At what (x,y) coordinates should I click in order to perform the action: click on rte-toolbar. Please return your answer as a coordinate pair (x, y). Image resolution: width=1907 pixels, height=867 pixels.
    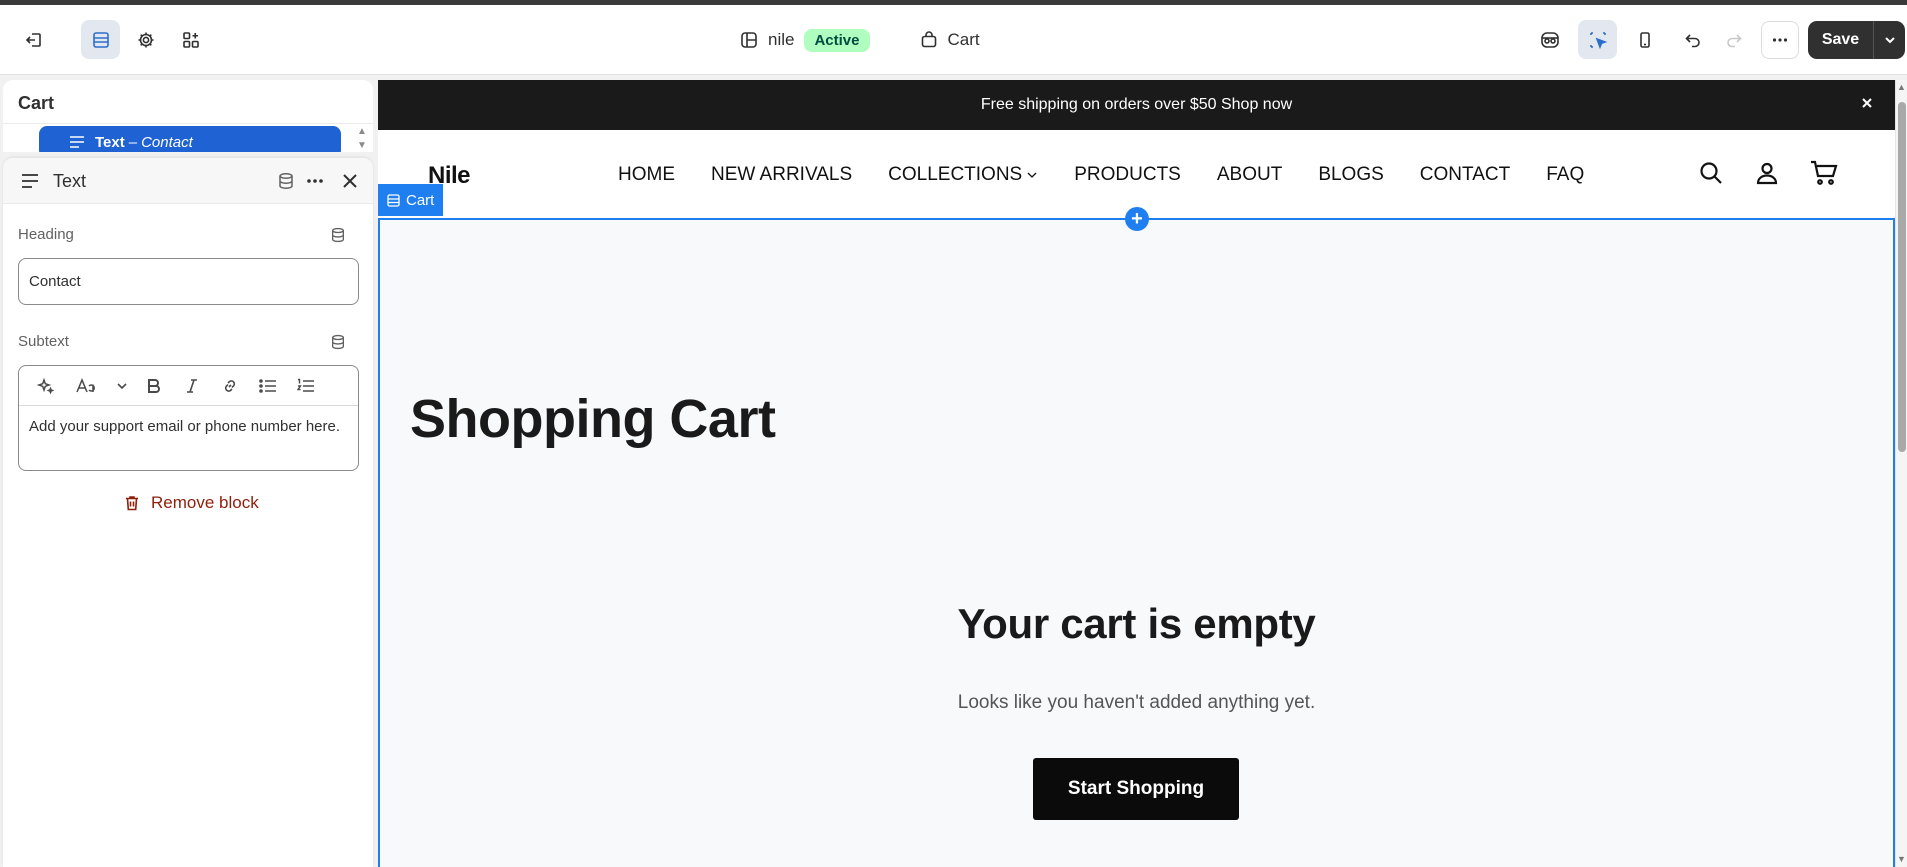
    Looking at the image, I should click on (188, 386).